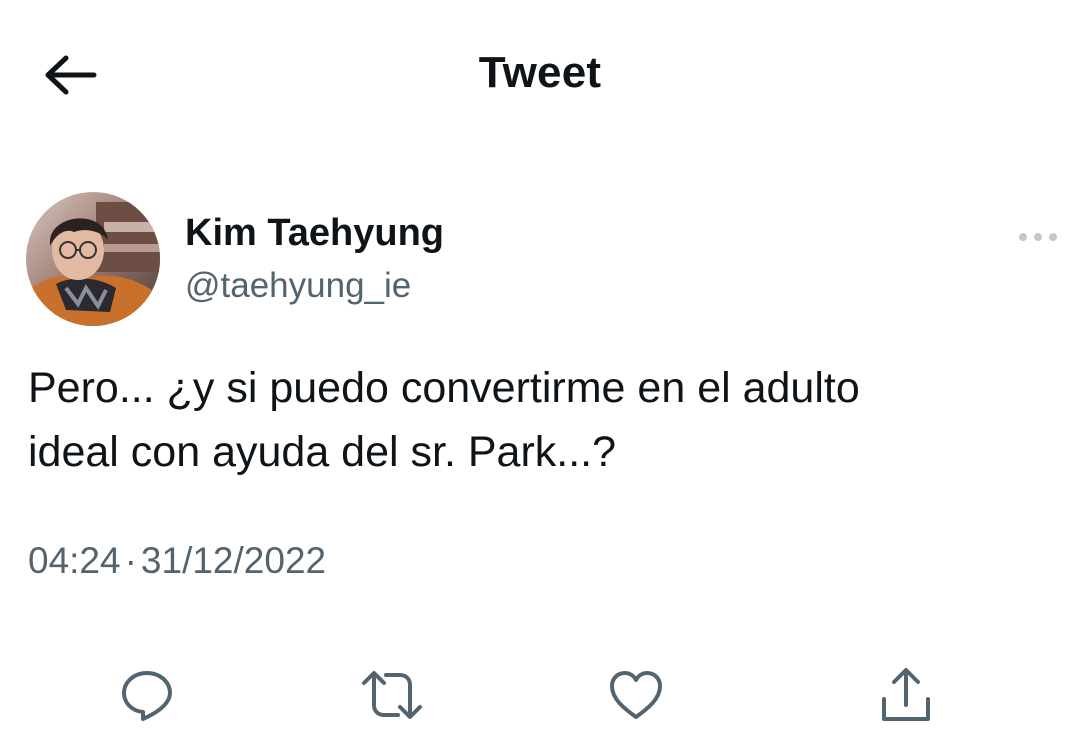  I want to click on tweet-date: 31/12/2022, so click(233, 560).